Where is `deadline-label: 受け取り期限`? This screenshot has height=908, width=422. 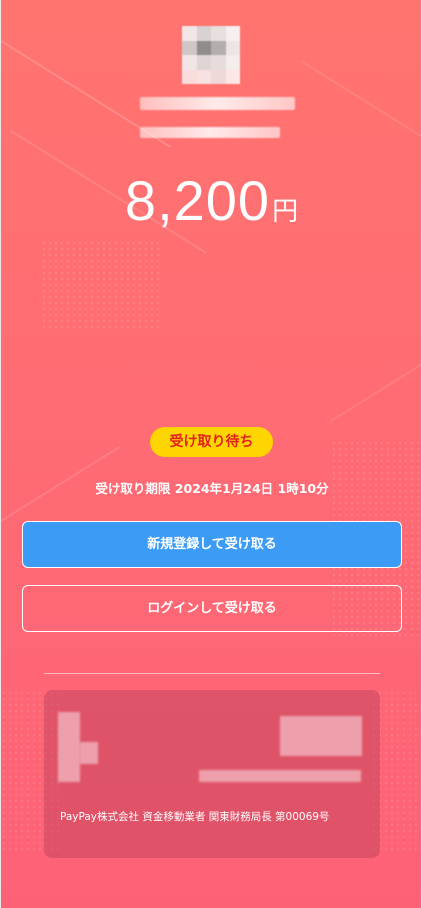
deadline-label: 受け取り期限 is located at coordinates (133, 488).